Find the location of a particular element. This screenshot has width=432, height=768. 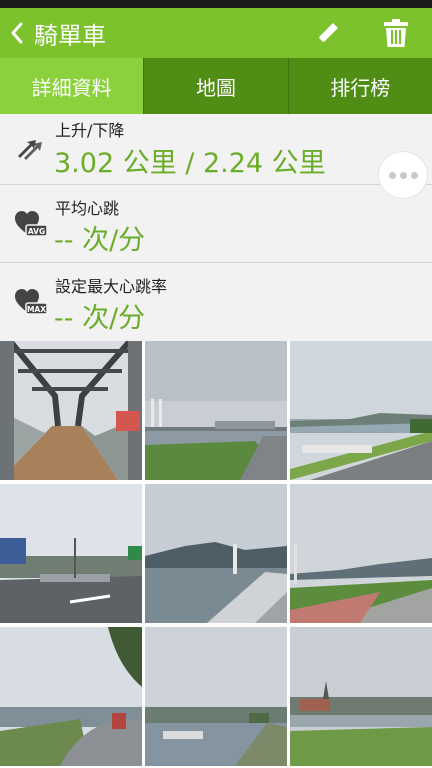

bike-path-river-photo is located at coordinates (361, 410).